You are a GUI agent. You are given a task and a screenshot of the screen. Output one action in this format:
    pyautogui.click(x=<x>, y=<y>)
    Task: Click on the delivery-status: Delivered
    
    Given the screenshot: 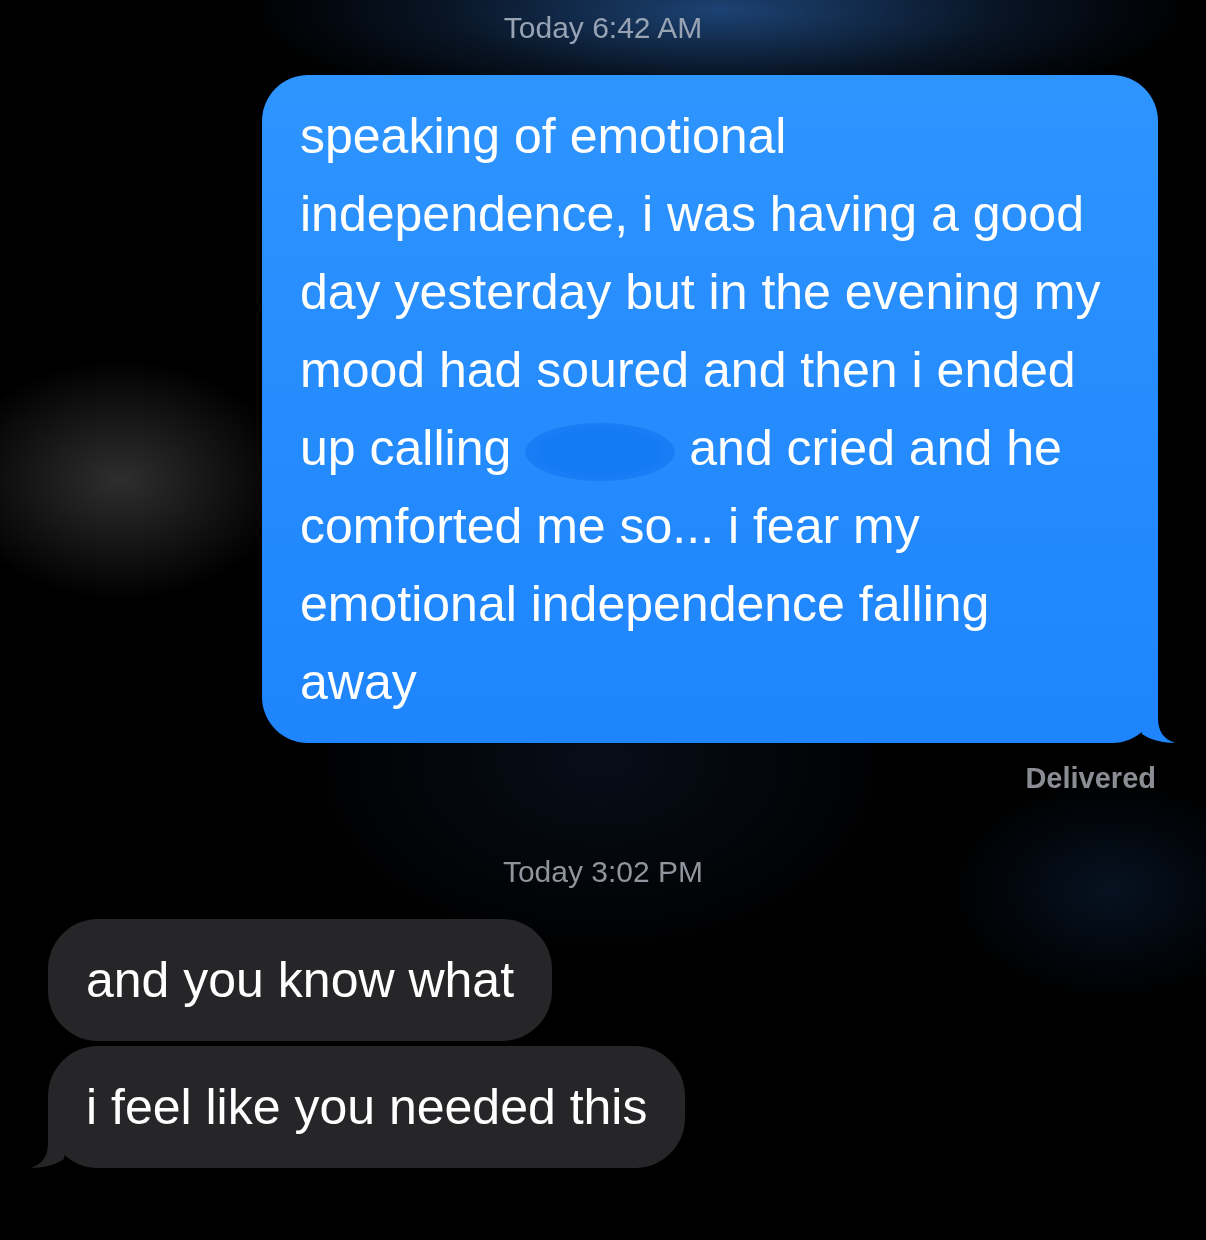 What is the action you would take?
    pyautogui.click(x=1090, y=778)
    